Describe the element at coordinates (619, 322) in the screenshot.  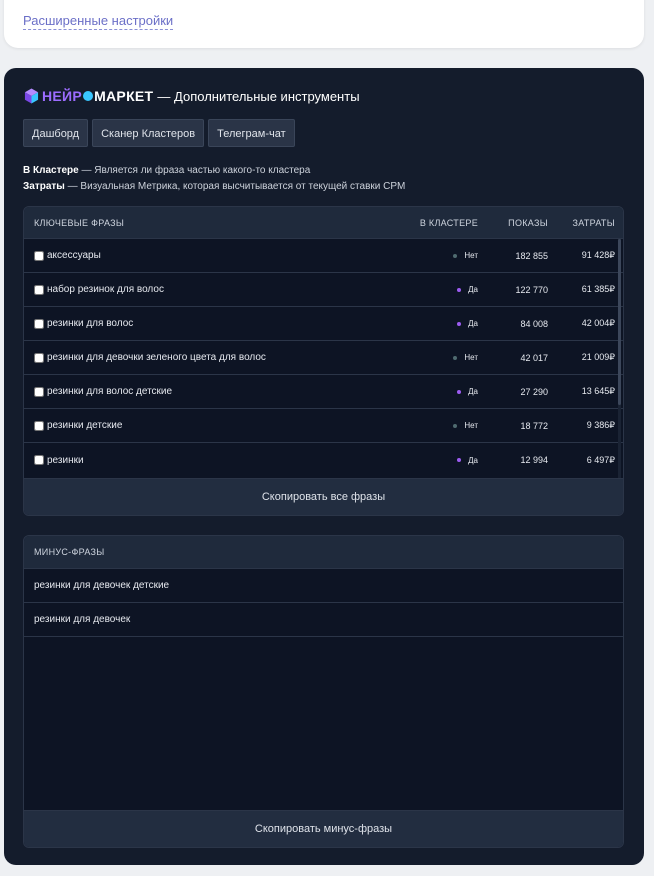
I see `scrollbar-thumb` at that location.